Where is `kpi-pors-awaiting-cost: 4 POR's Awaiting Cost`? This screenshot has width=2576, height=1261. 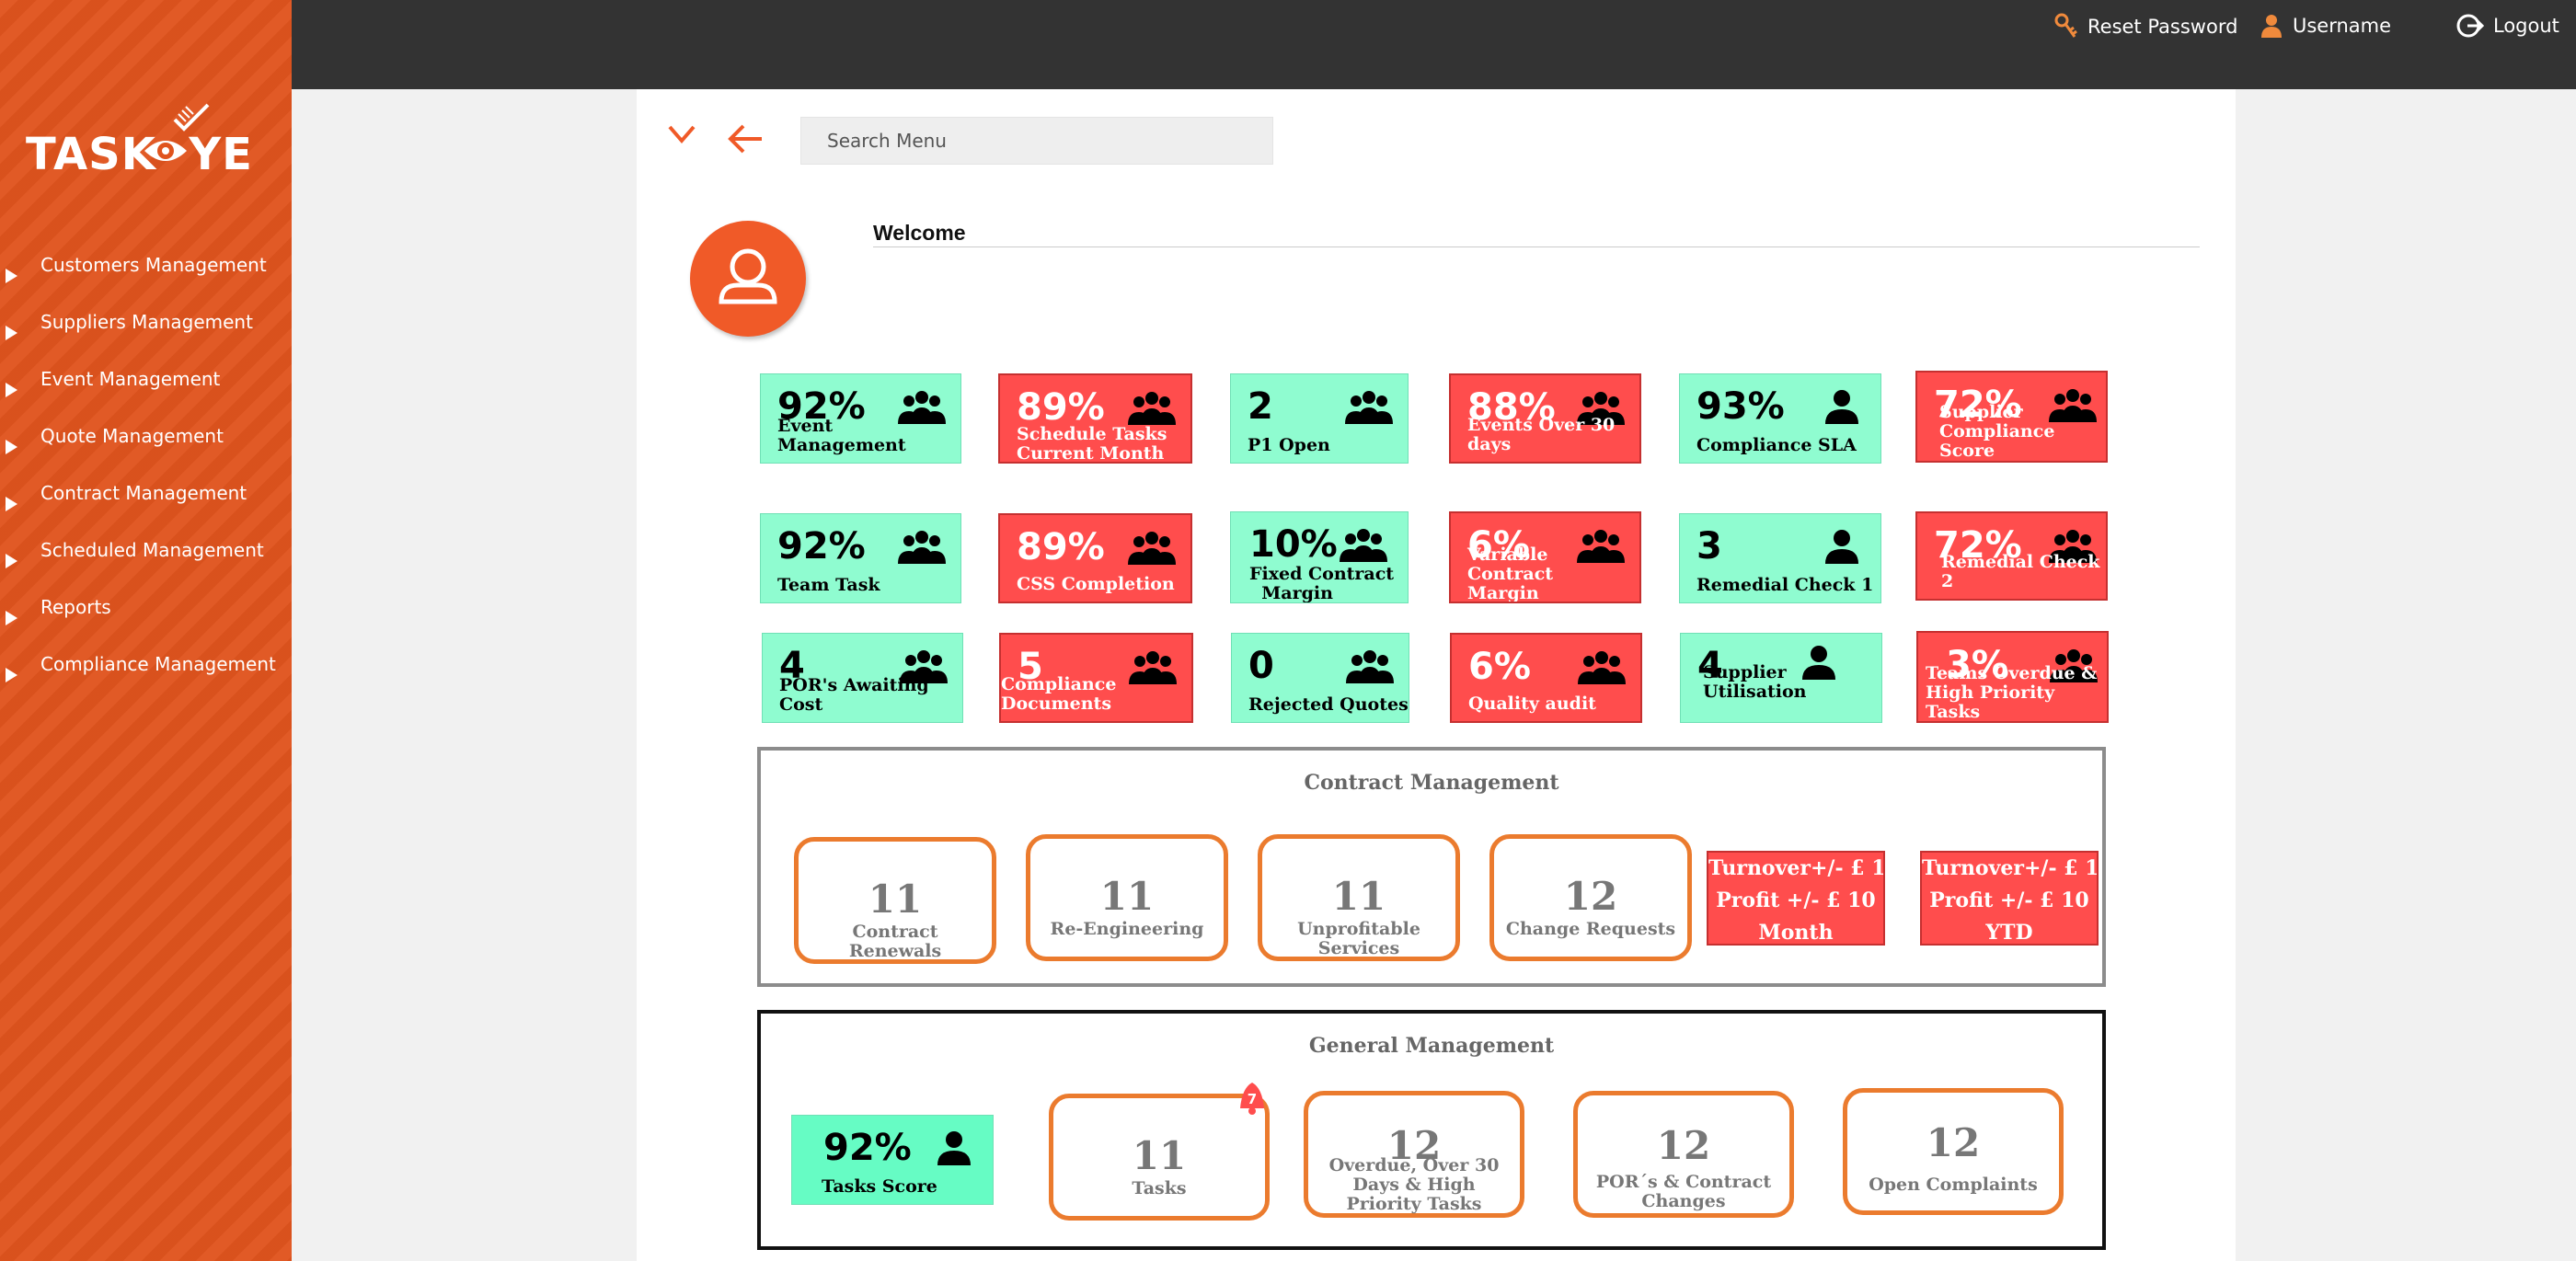 kpi-pors-awaiting-cost: 4 POR's Awaiting Cost is located at coordinates (862, 678).